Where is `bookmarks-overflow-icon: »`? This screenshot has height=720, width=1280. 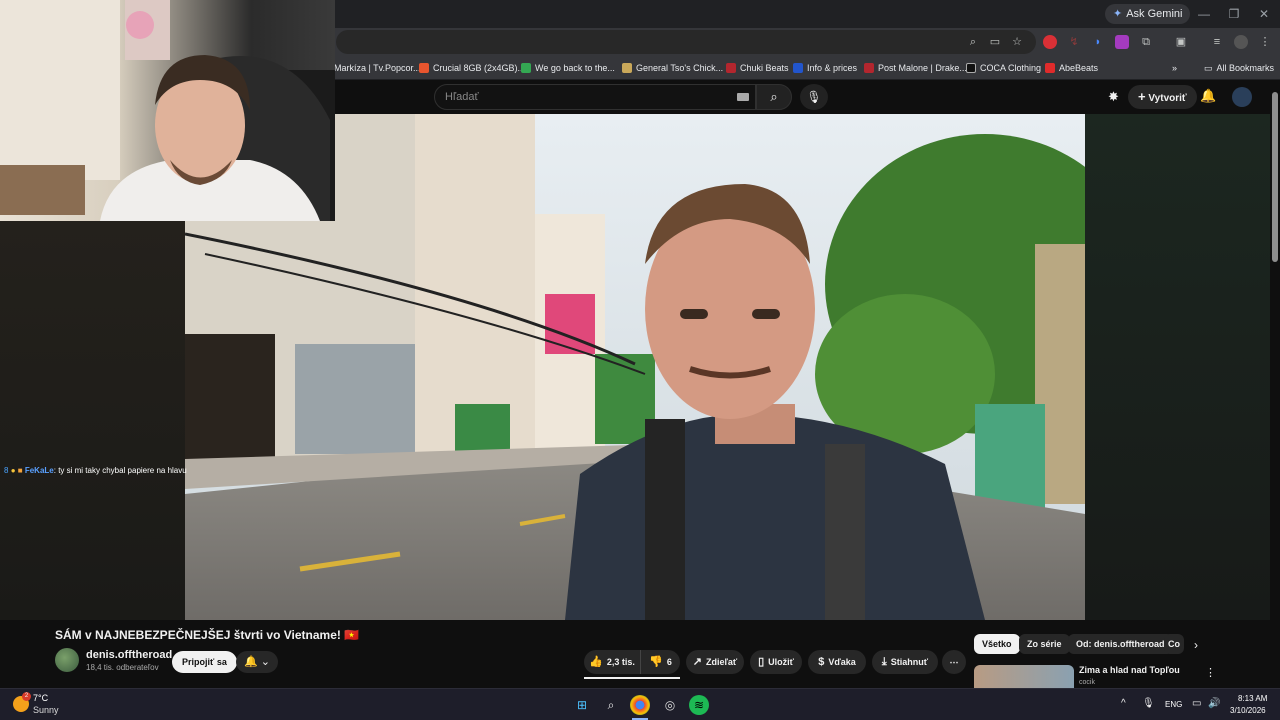
bookmarks-overflow-icon: » is located at coordinates (1174, 68).